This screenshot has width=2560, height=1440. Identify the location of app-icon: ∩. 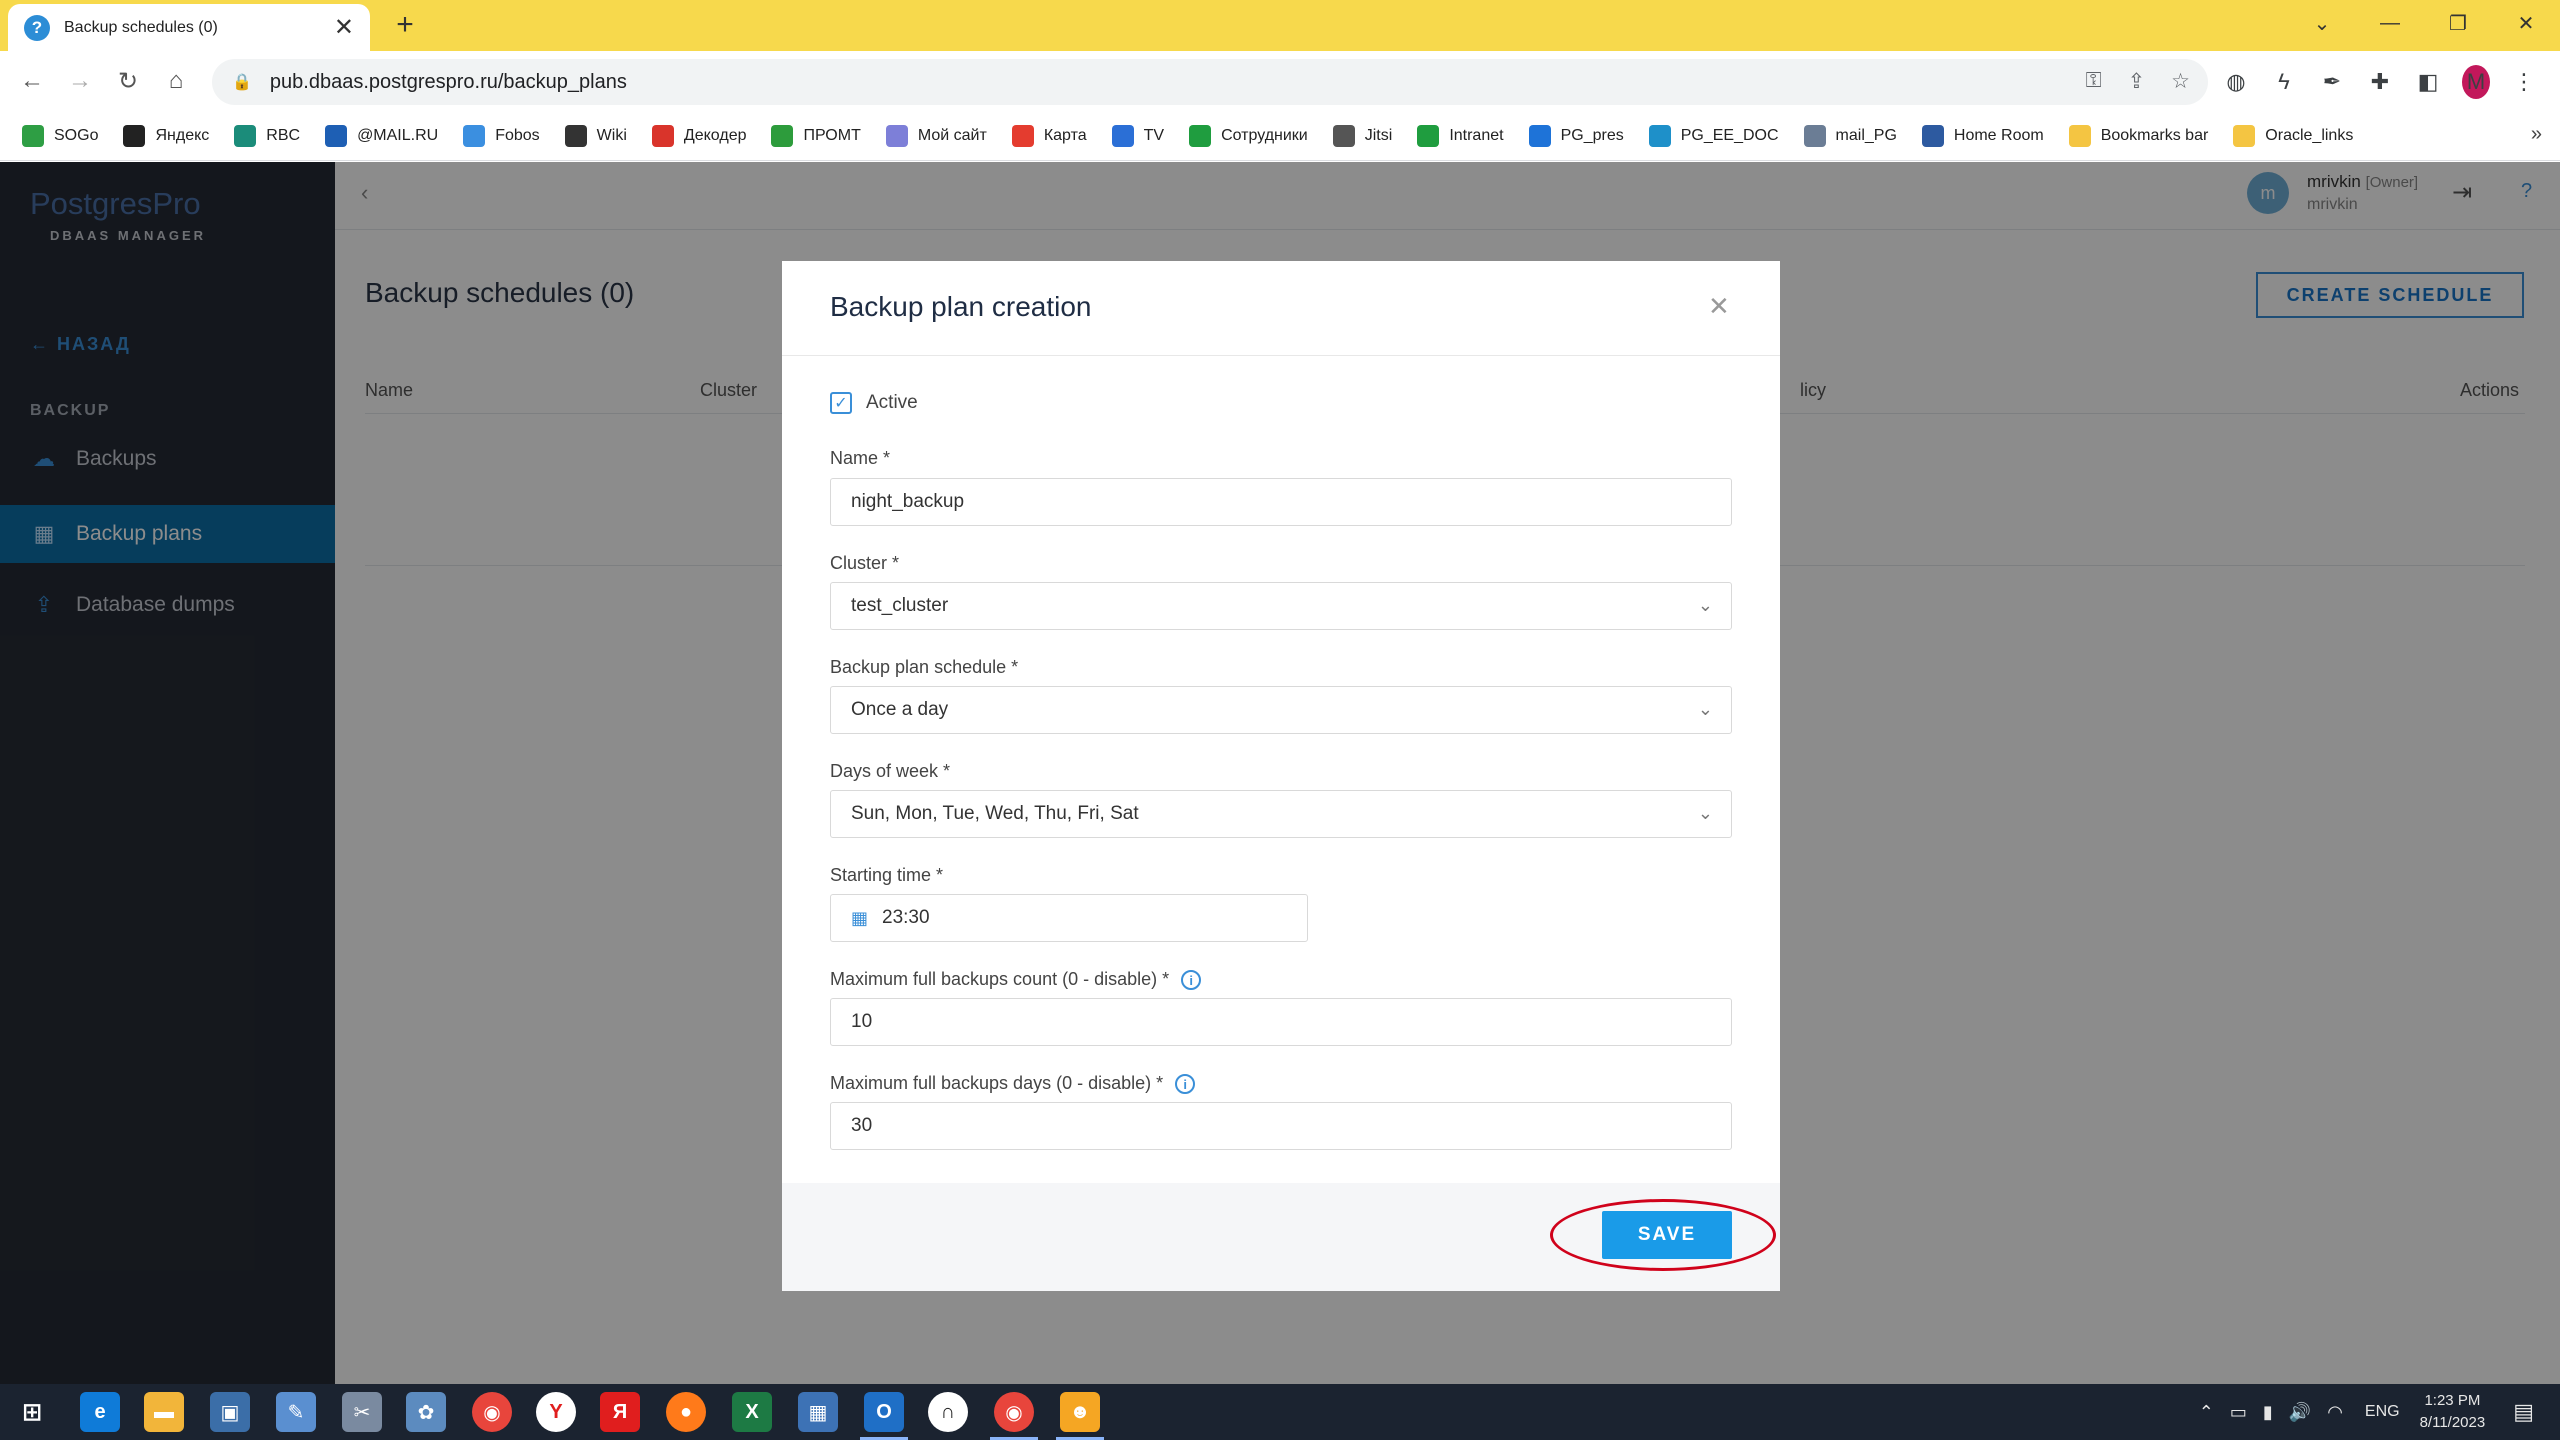
(948, 1412).